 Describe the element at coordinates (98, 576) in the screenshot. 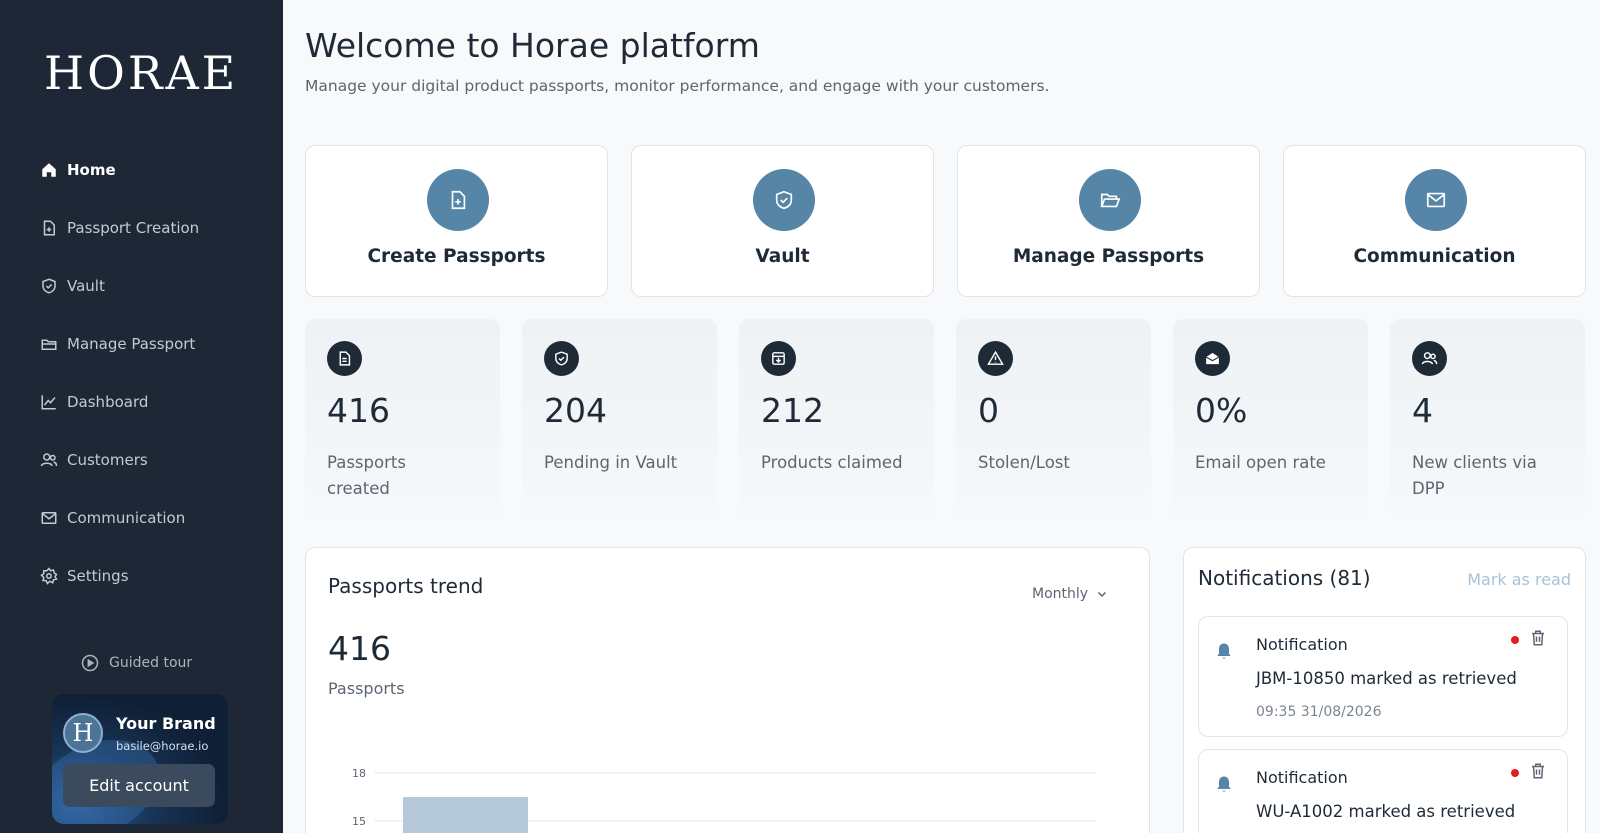

I see `sidebar-item-label: Settings` at that location.